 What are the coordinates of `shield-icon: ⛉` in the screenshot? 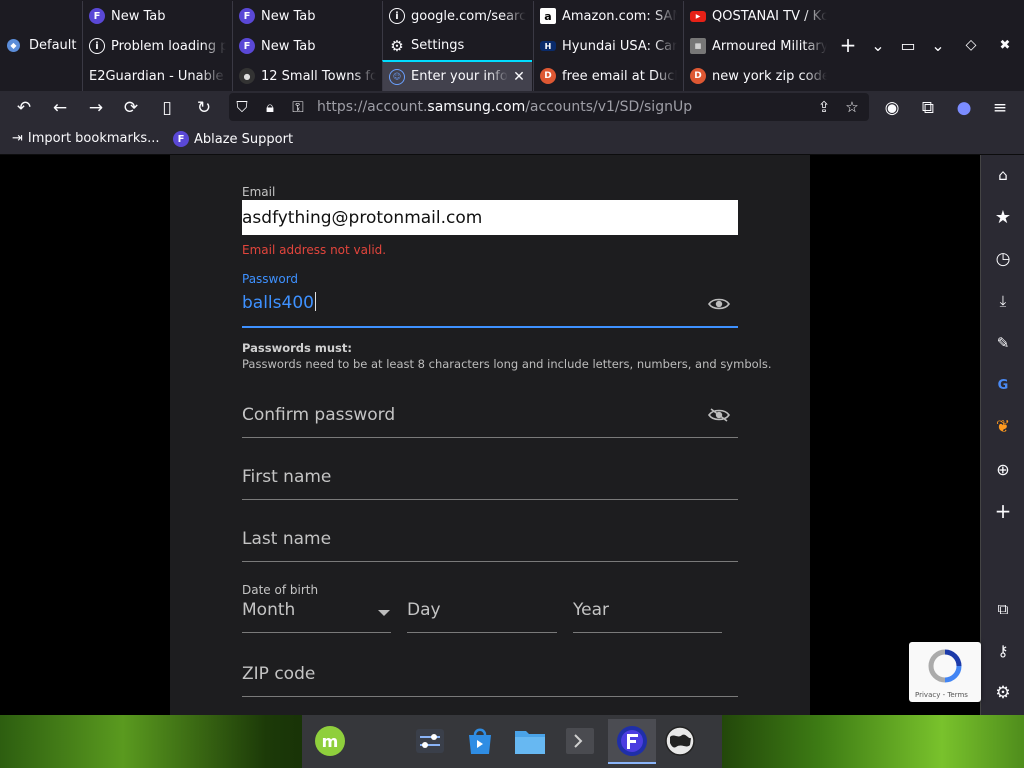 It's located at (242, 107).